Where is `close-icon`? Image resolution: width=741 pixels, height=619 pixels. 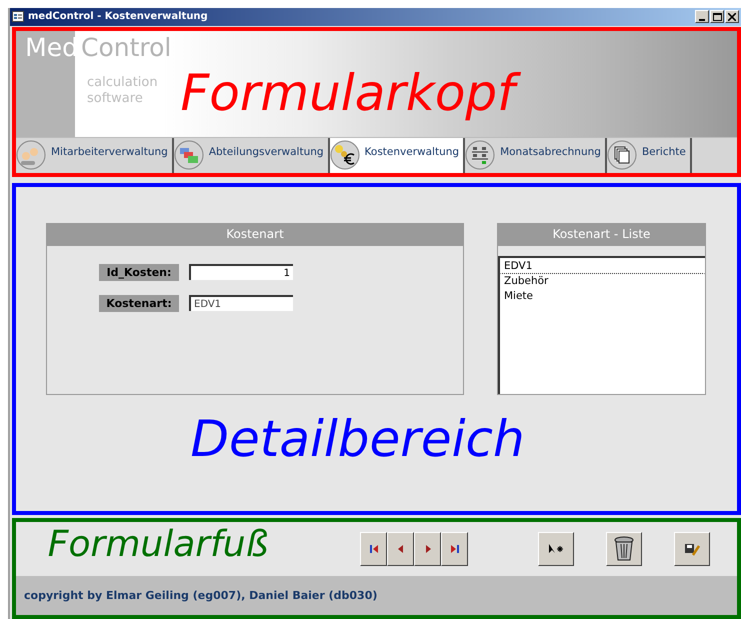 close-icon is located at coordinates (732, 16).